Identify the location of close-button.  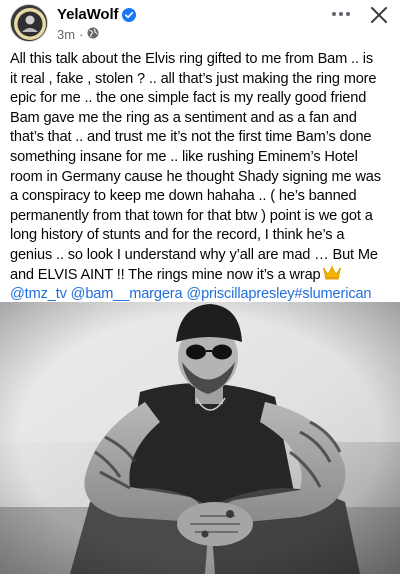
(379, 15).